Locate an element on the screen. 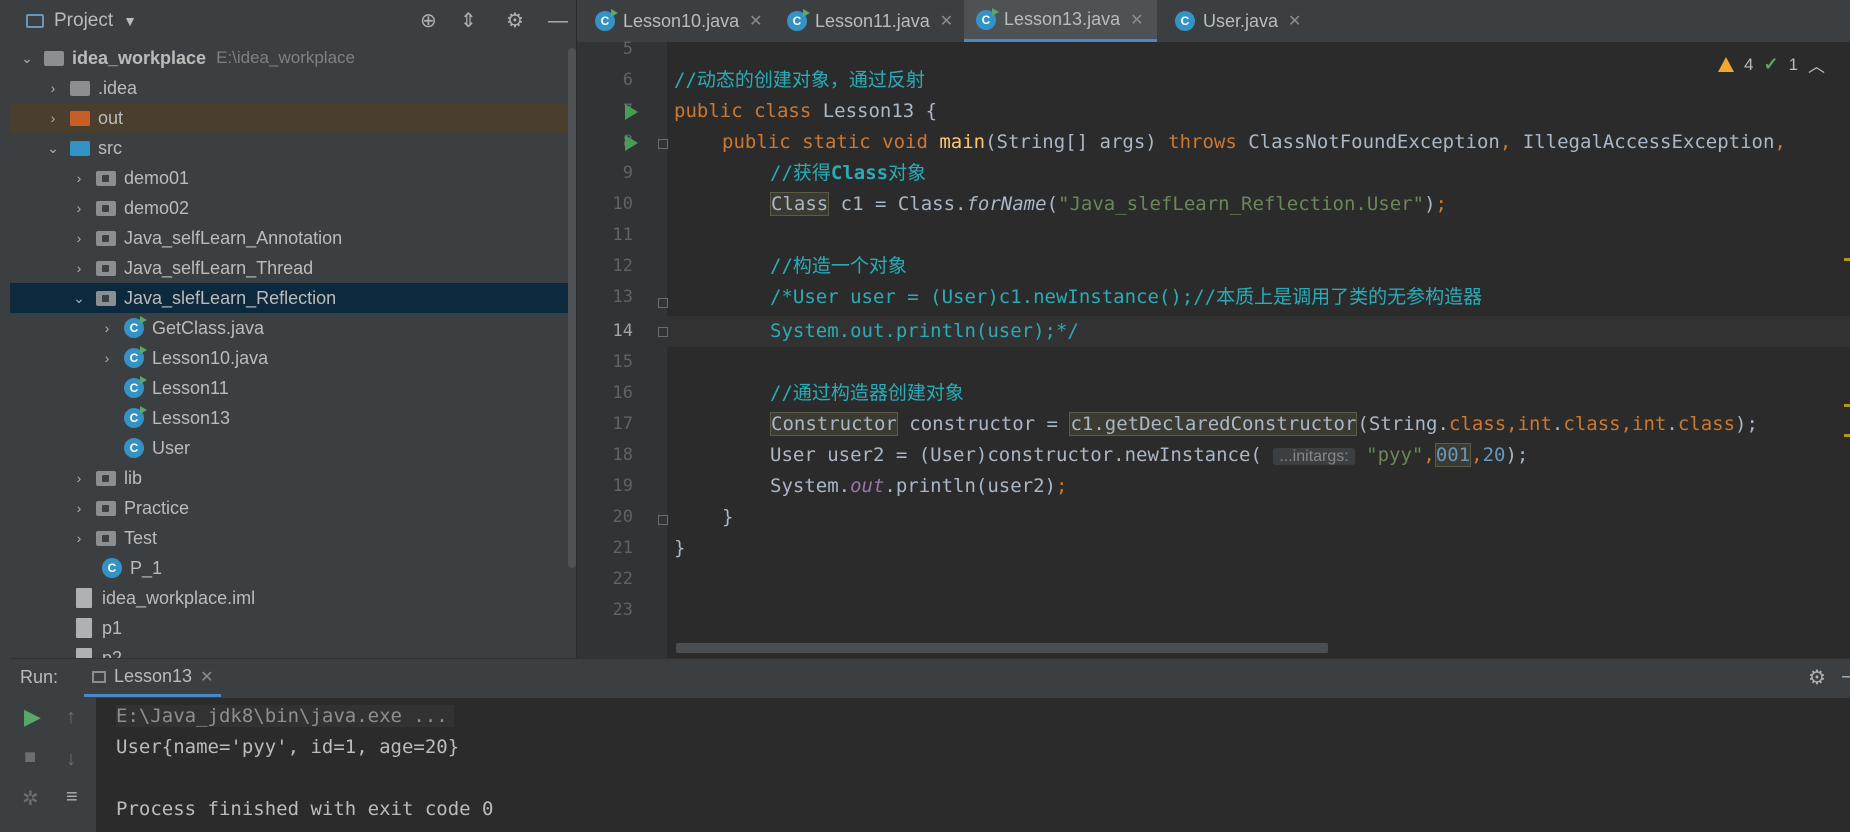 This screenshot has height=832, width=1850. tab-label: Lesson13.java is located at coordinates (1062, 19).